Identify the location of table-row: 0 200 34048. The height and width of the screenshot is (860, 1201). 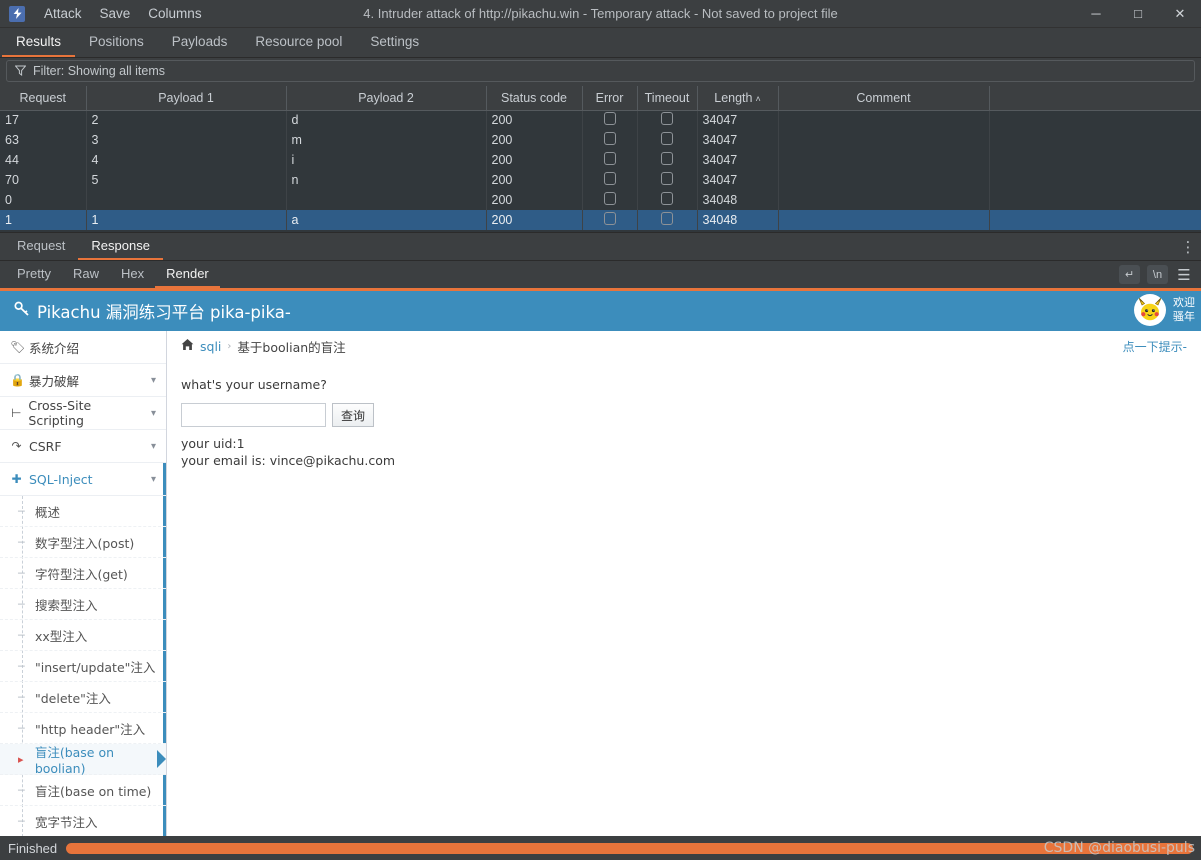
(600, 200).